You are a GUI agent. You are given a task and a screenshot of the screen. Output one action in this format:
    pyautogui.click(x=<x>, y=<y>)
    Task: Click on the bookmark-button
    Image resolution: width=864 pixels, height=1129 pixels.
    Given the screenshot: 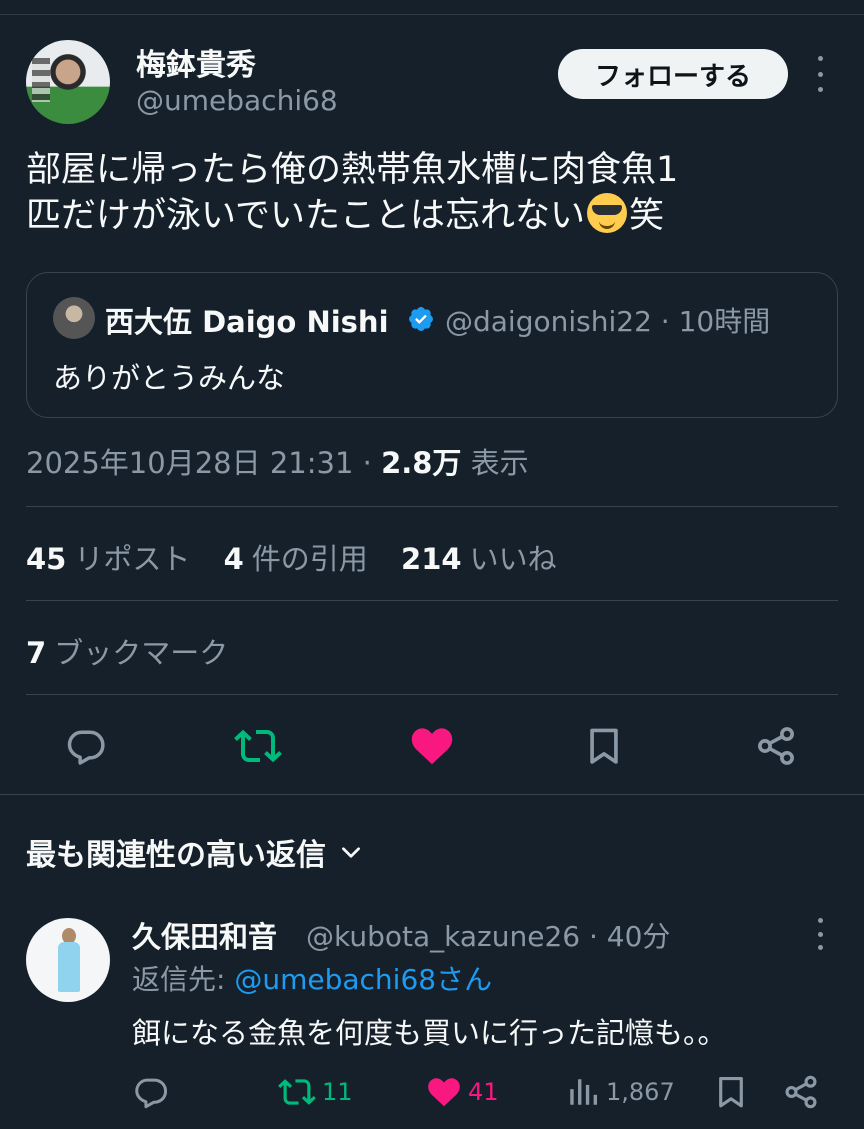 What is the action you would take?
    pyautogui.click(x=604, y=746)
    